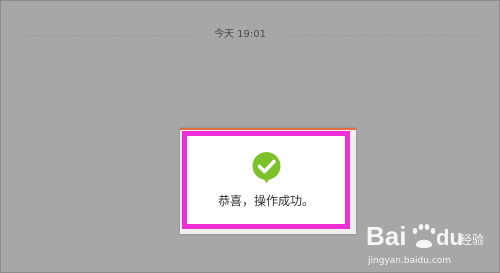  What do you see at coordinates (410, 261) in the screenshot?
I see `watermark-url: jingyan.baidu.com` at bounding box center [410, 261].